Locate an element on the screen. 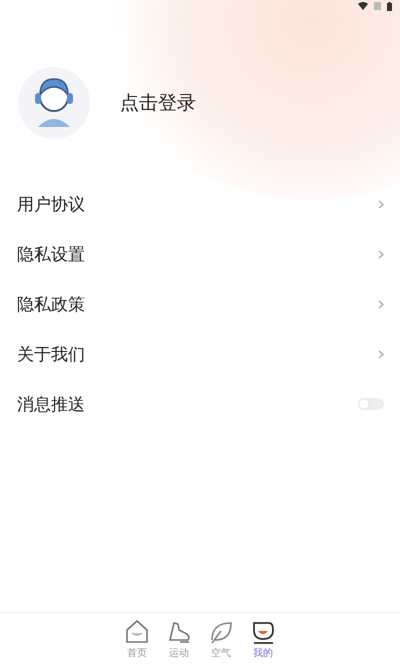  menu-item-label: 消息推送 is located at coordinates (51, 404).